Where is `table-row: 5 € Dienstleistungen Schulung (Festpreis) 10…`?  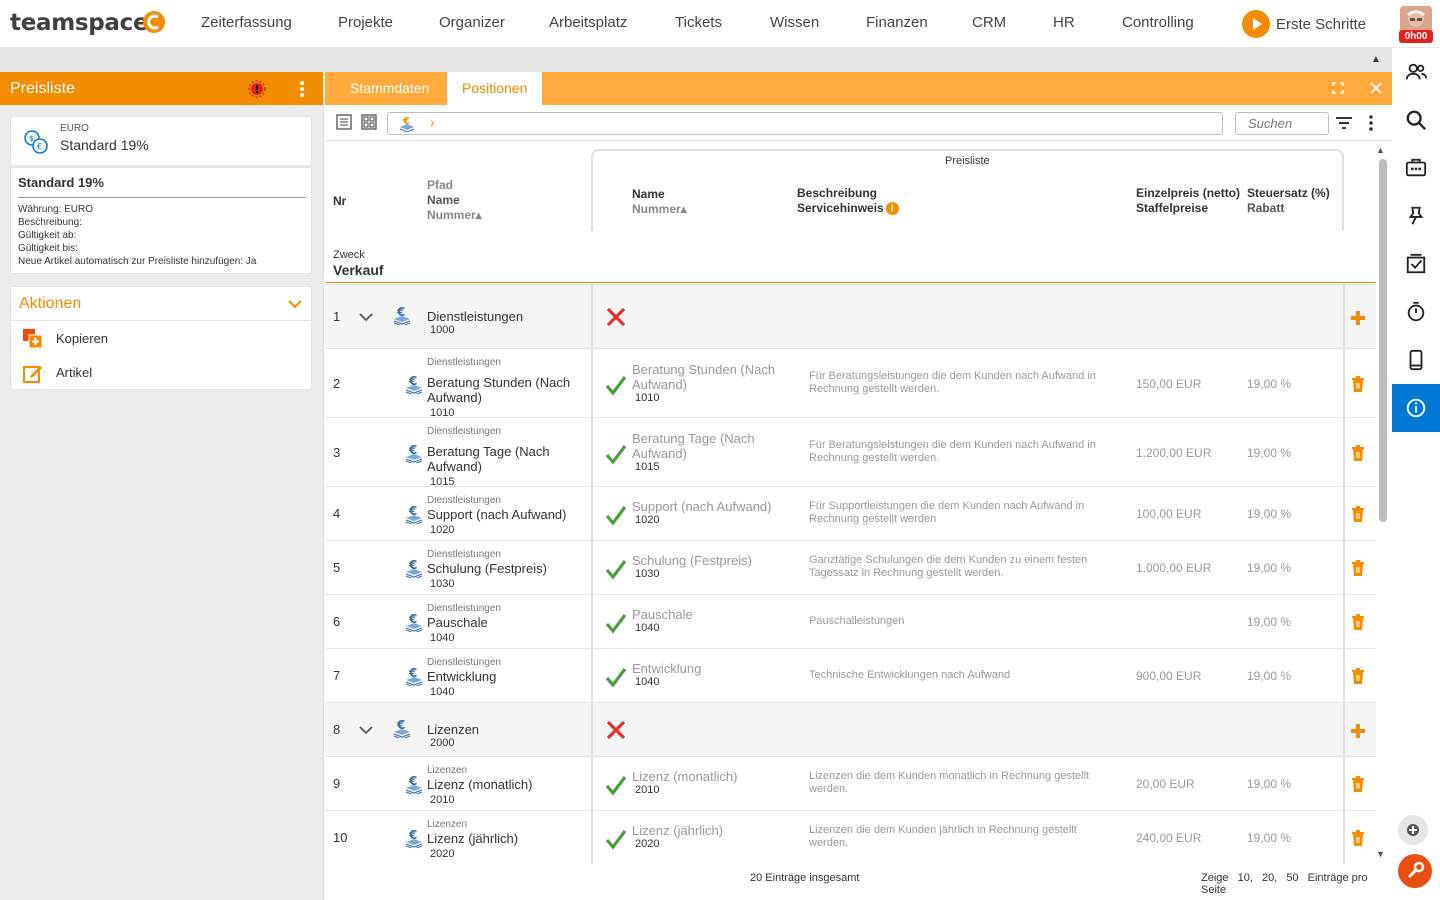 table-row: 5 € Dienstleistungen Schulung (Festpreis) 10… is located at coordinates (850, 567).